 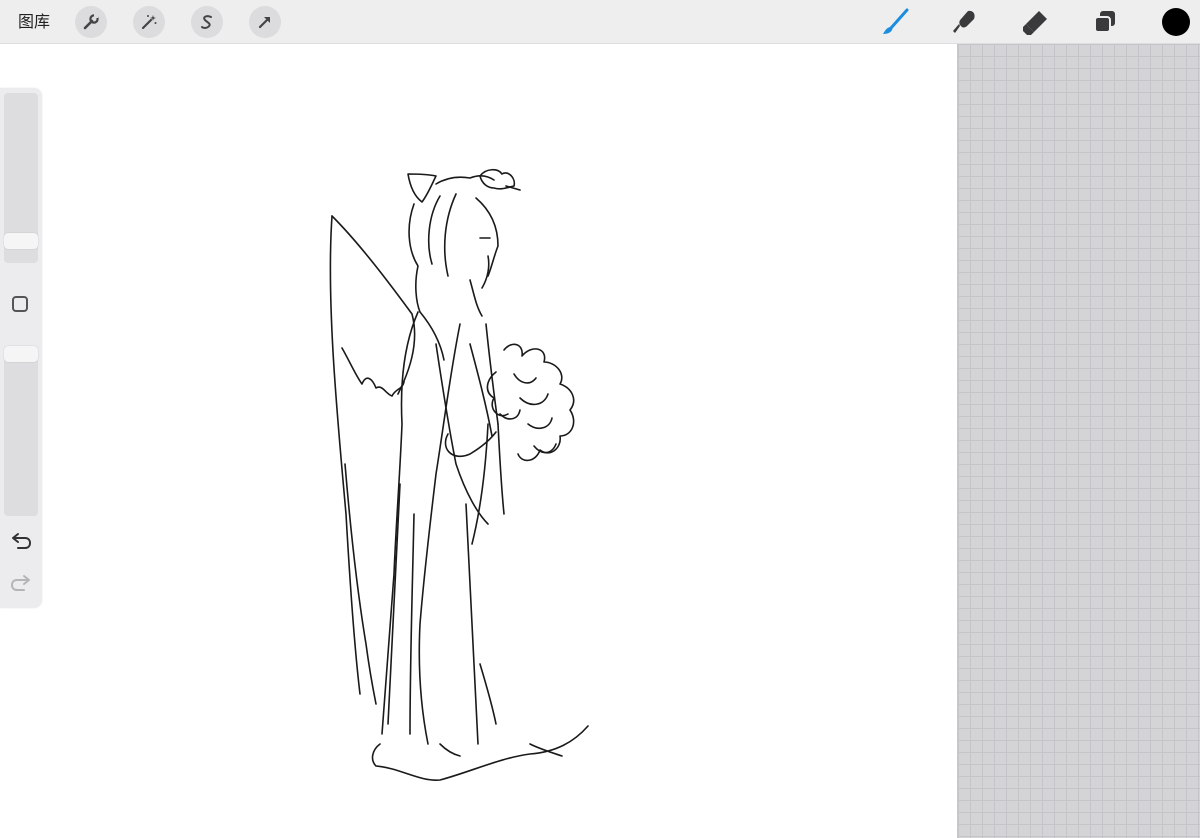 I want to click on eraser-icon, so click(x=1035, y=23).